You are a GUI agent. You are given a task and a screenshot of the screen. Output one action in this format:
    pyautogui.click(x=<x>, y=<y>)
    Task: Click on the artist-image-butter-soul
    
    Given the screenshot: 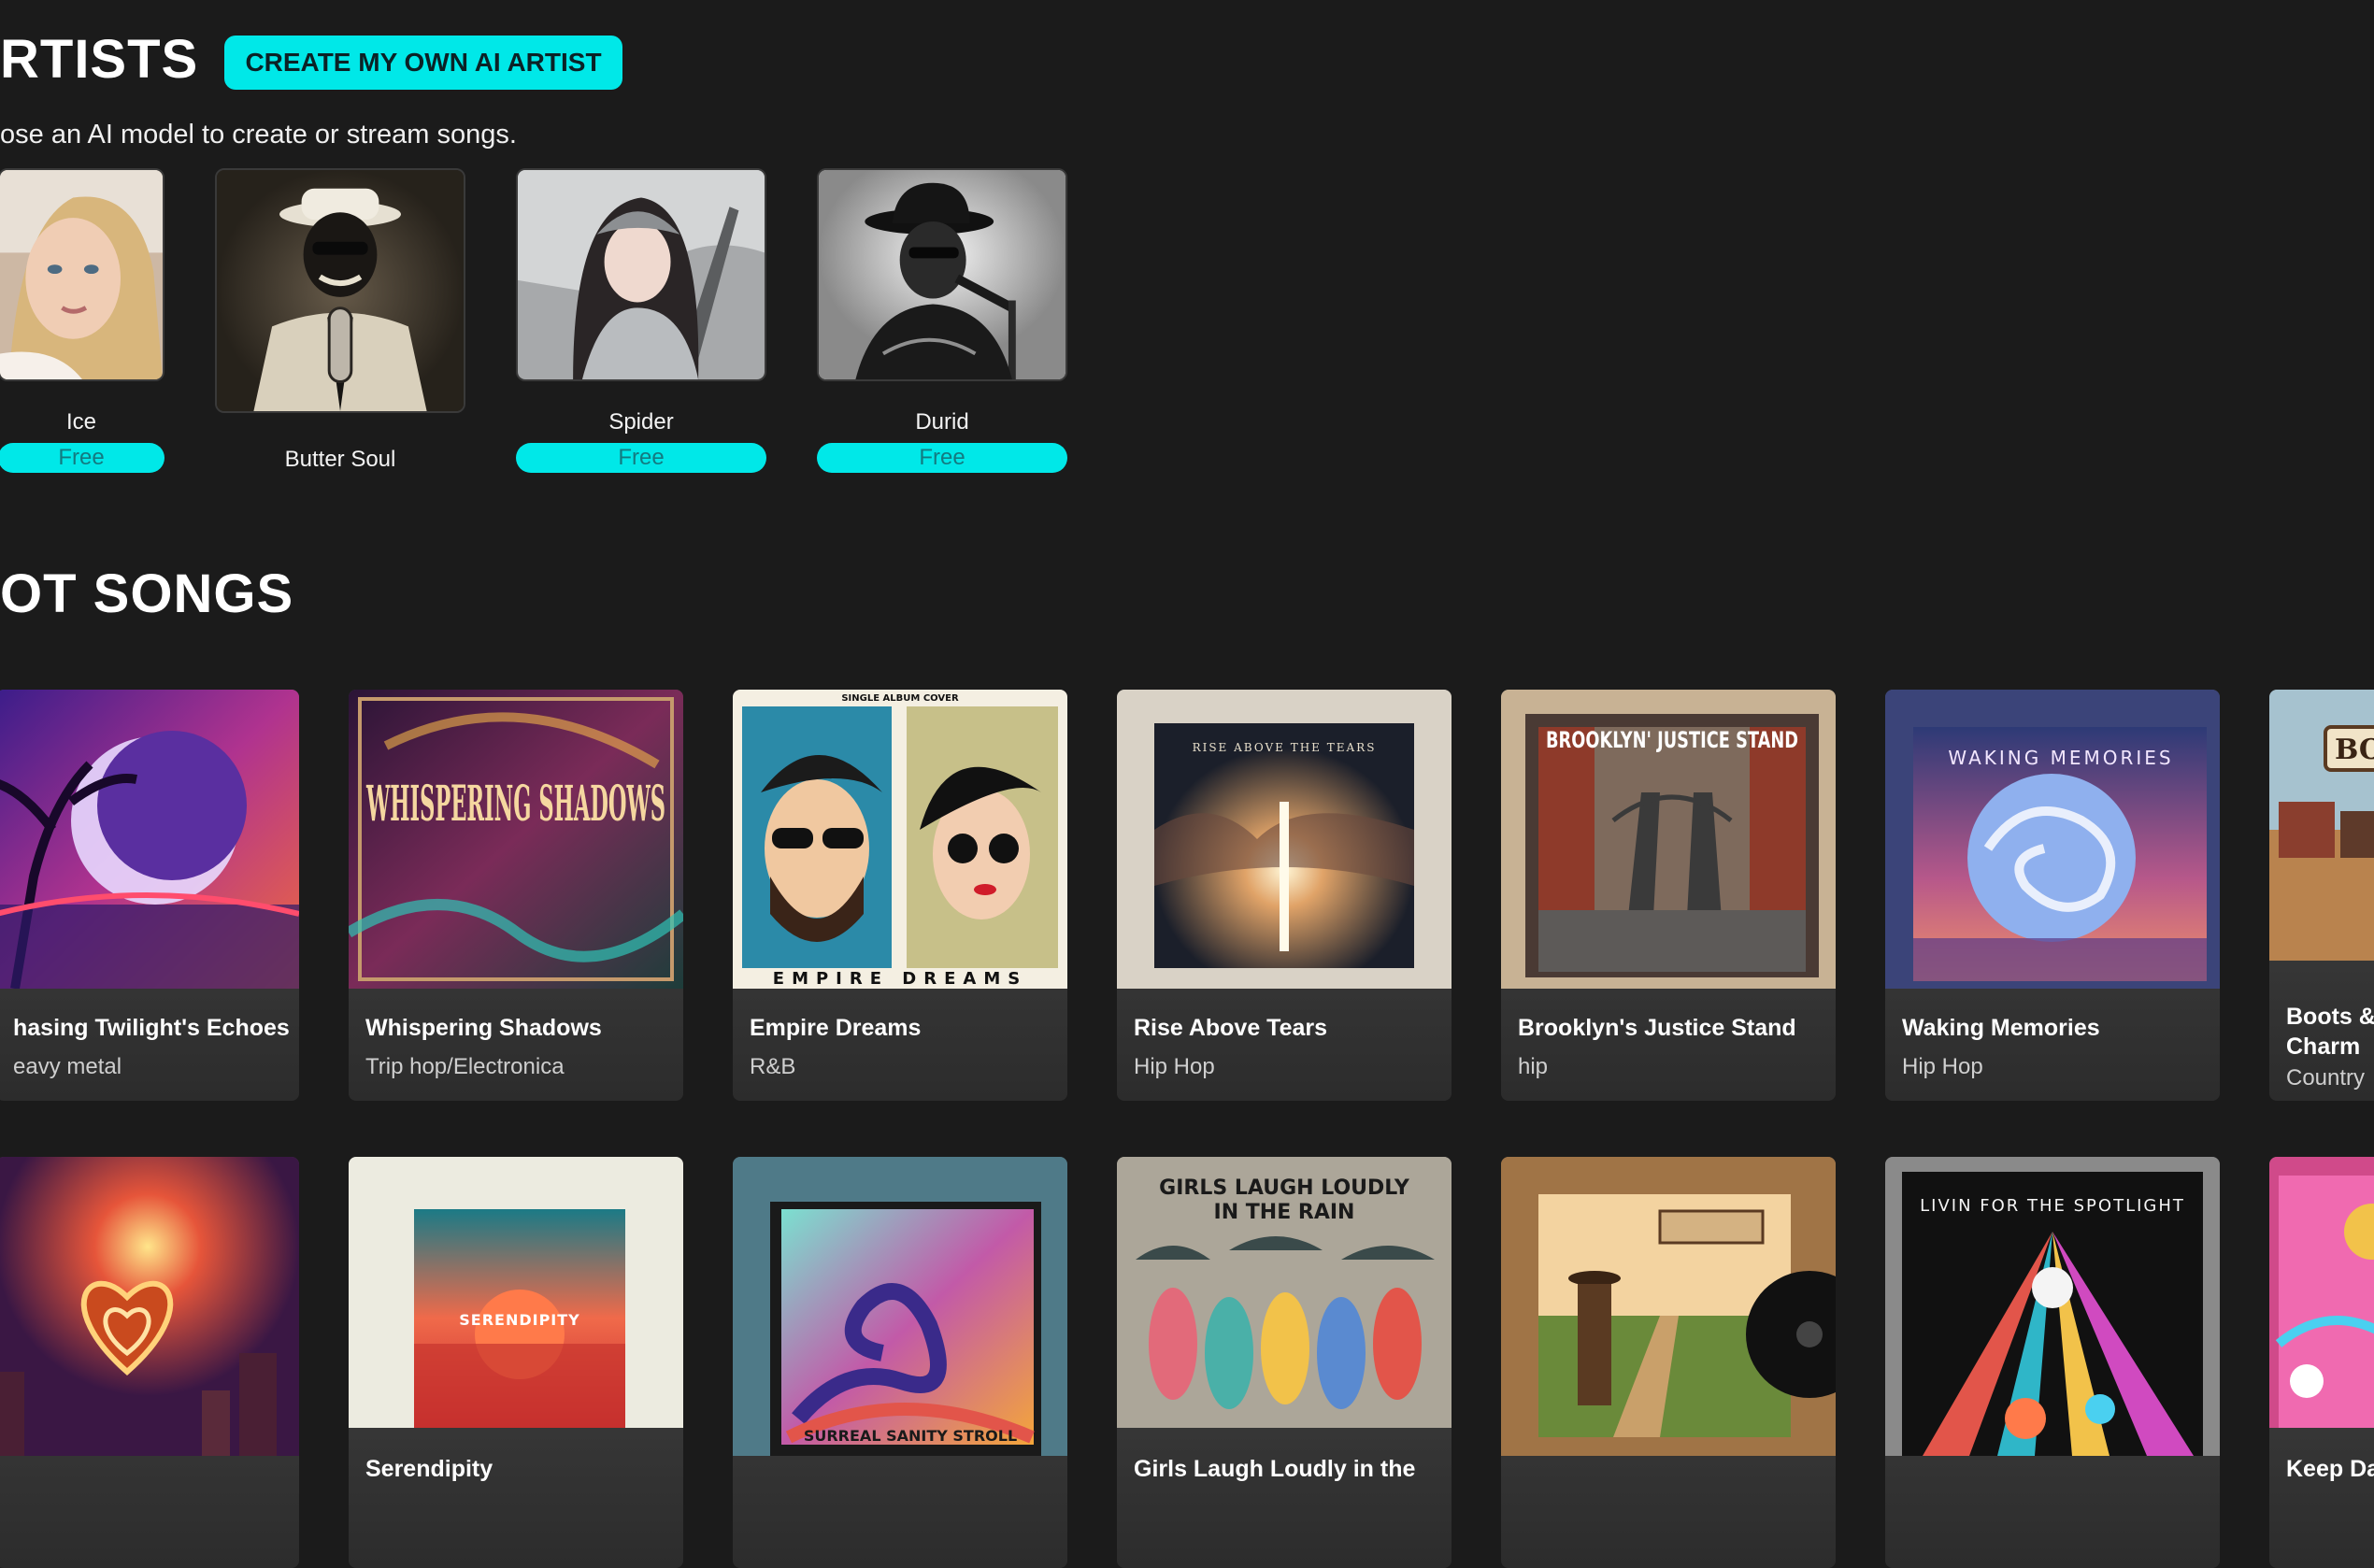 What is the action you would take?
    pyautogui.click(x=340, y=290)
    